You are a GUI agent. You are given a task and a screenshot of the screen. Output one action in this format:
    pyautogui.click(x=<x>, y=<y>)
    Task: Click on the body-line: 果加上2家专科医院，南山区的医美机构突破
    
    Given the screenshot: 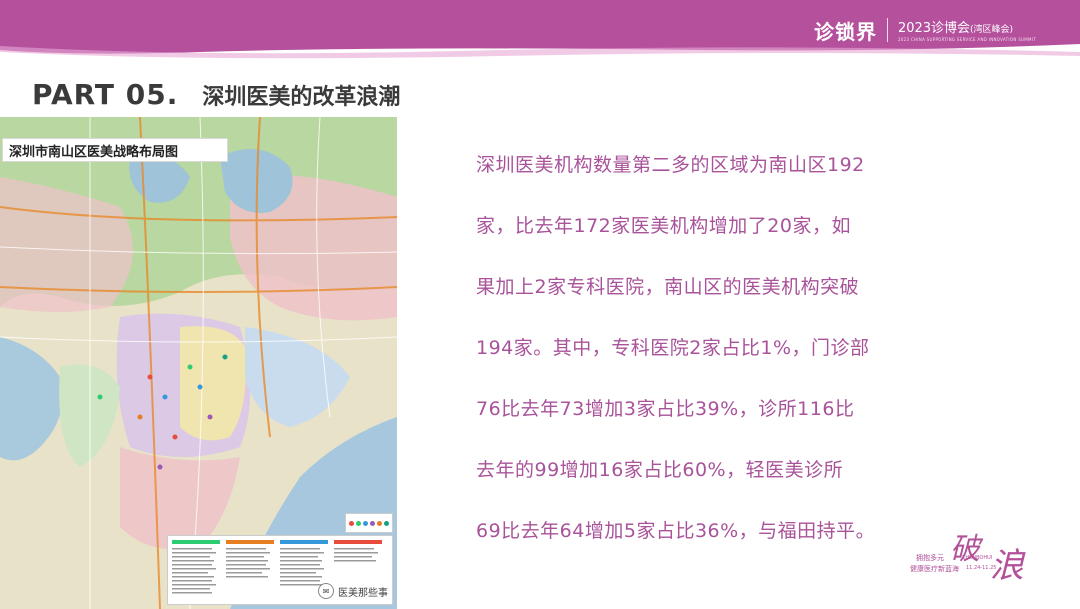 What is the action you would take?
    pyautogui.click(x=668, y=287)
    